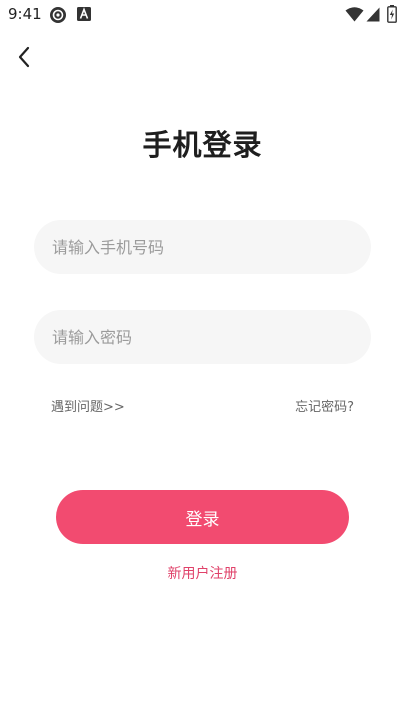  Describe the element at coordinates (88, 405) in the screenshot. I see `problem-link: 遇到问题>>` at that location.